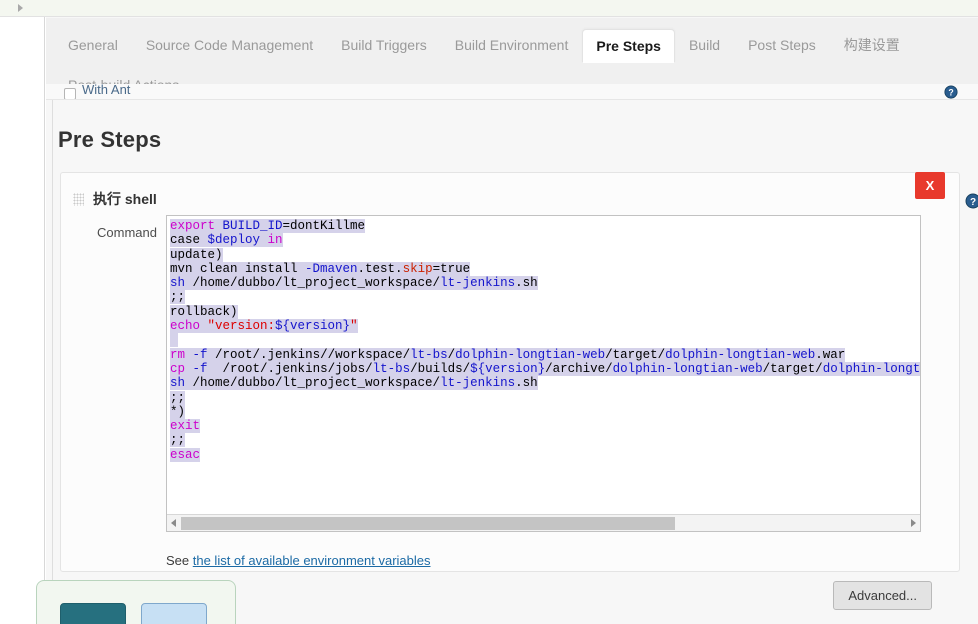  I want to click on see-prefix: See, so click(179, 560).